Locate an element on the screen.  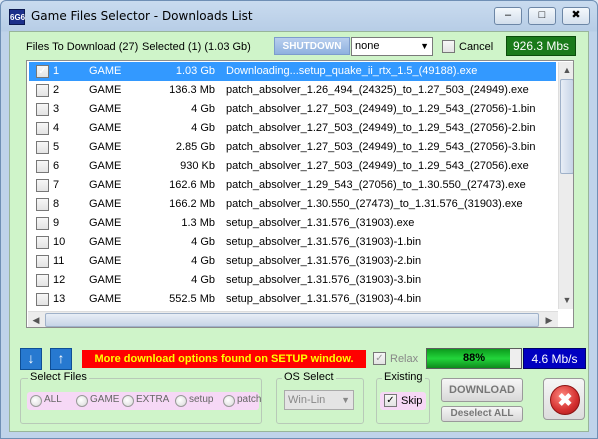
row-number: 2 is located at coordinates (56, 90).